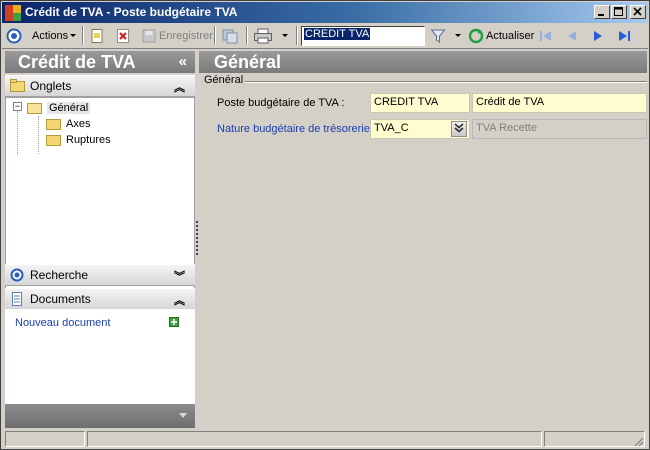 The image size is (650, 450). I want to click on collapse-panel-icon: «, so click(183, 62).